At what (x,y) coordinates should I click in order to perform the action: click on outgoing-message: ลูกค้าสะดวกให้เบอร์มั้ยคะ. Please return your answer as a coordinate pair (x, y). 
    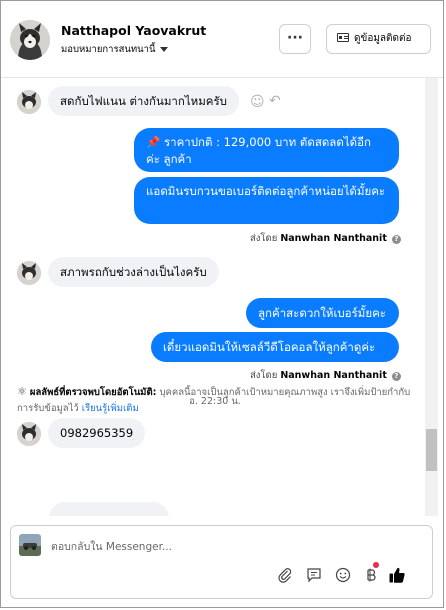
    Looking at the image, I should click on (322, 313).